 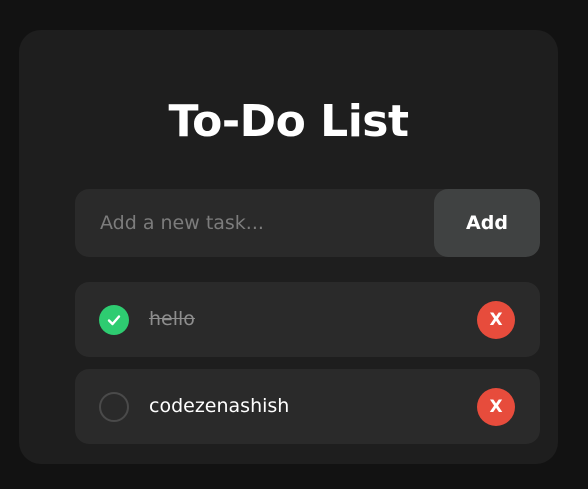 I want to click on checkmark-icon, so click(x=114, y=320).